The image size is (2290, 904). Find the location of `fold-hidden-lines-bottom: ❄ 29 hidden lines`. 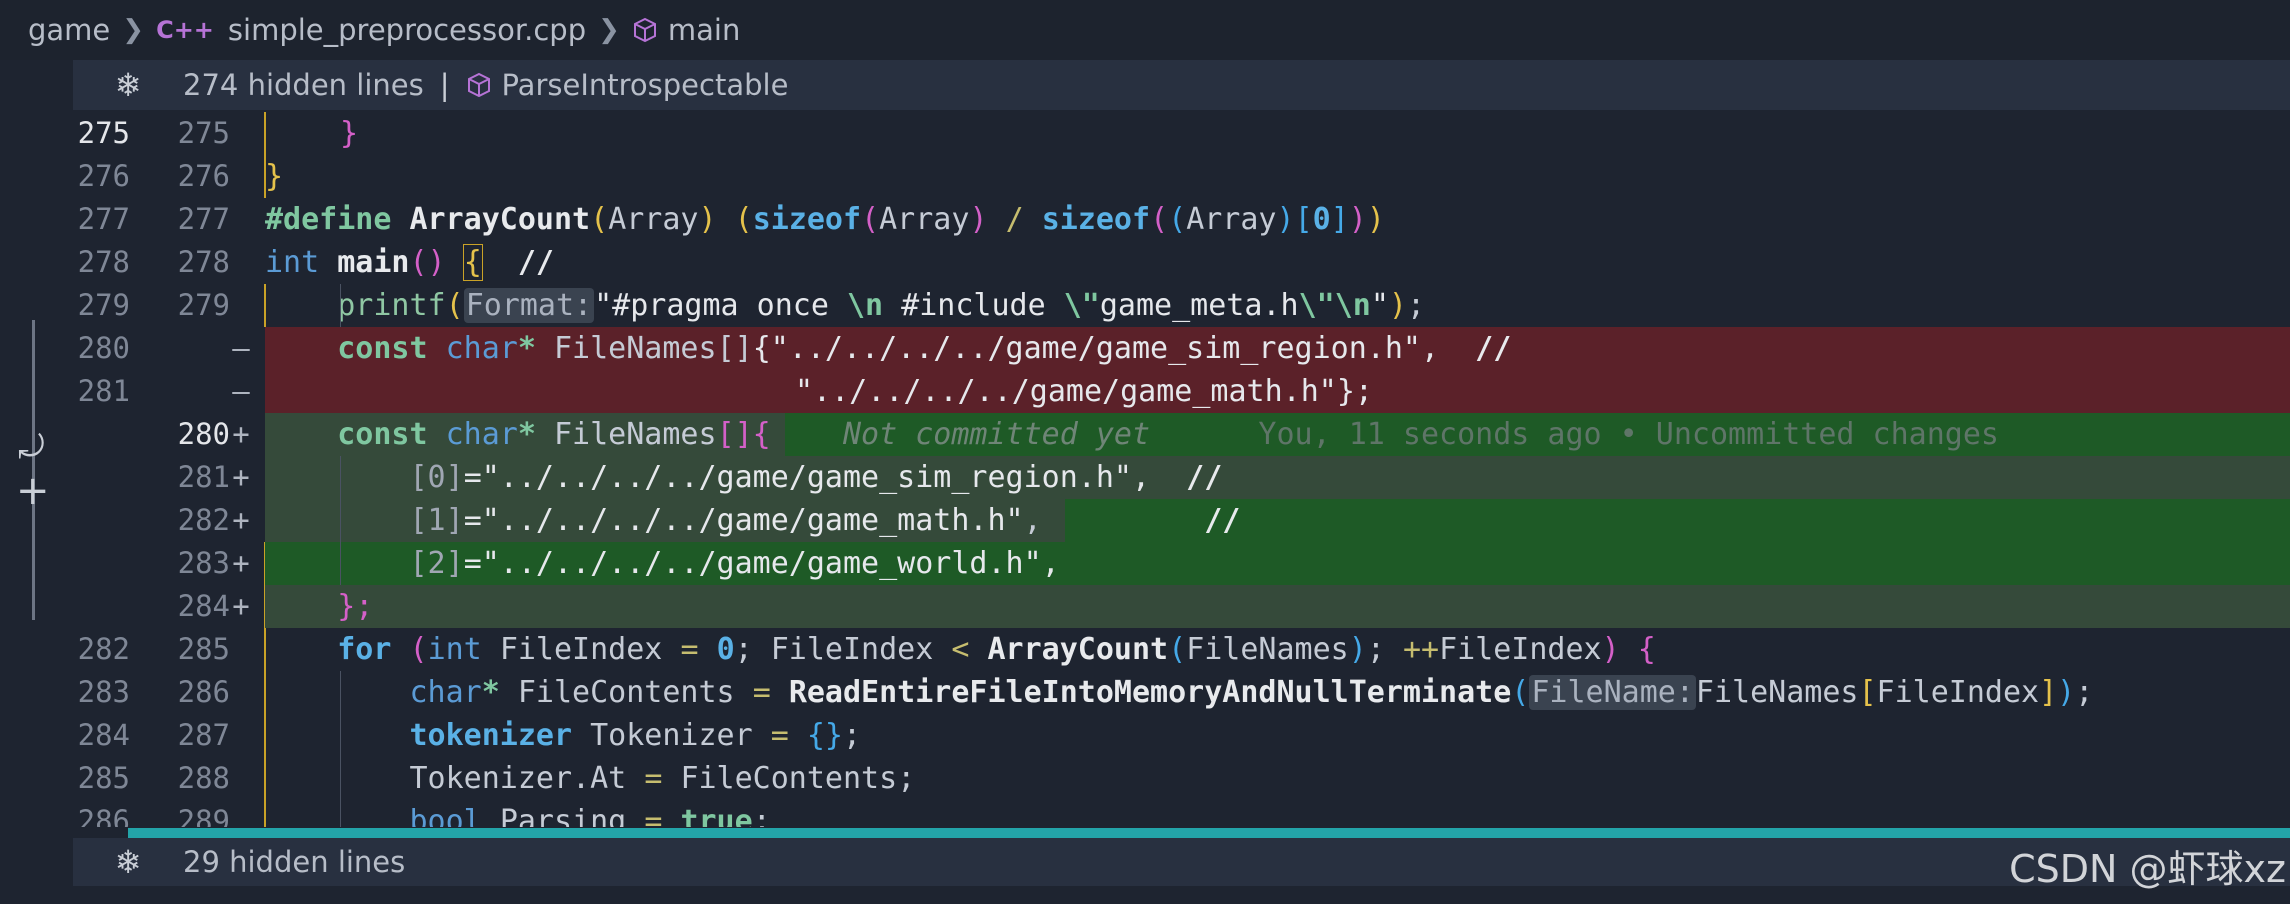

fold-hidden-lines-bottom: ❄ 29 hidden lines is located at coordinates (1181, 862).